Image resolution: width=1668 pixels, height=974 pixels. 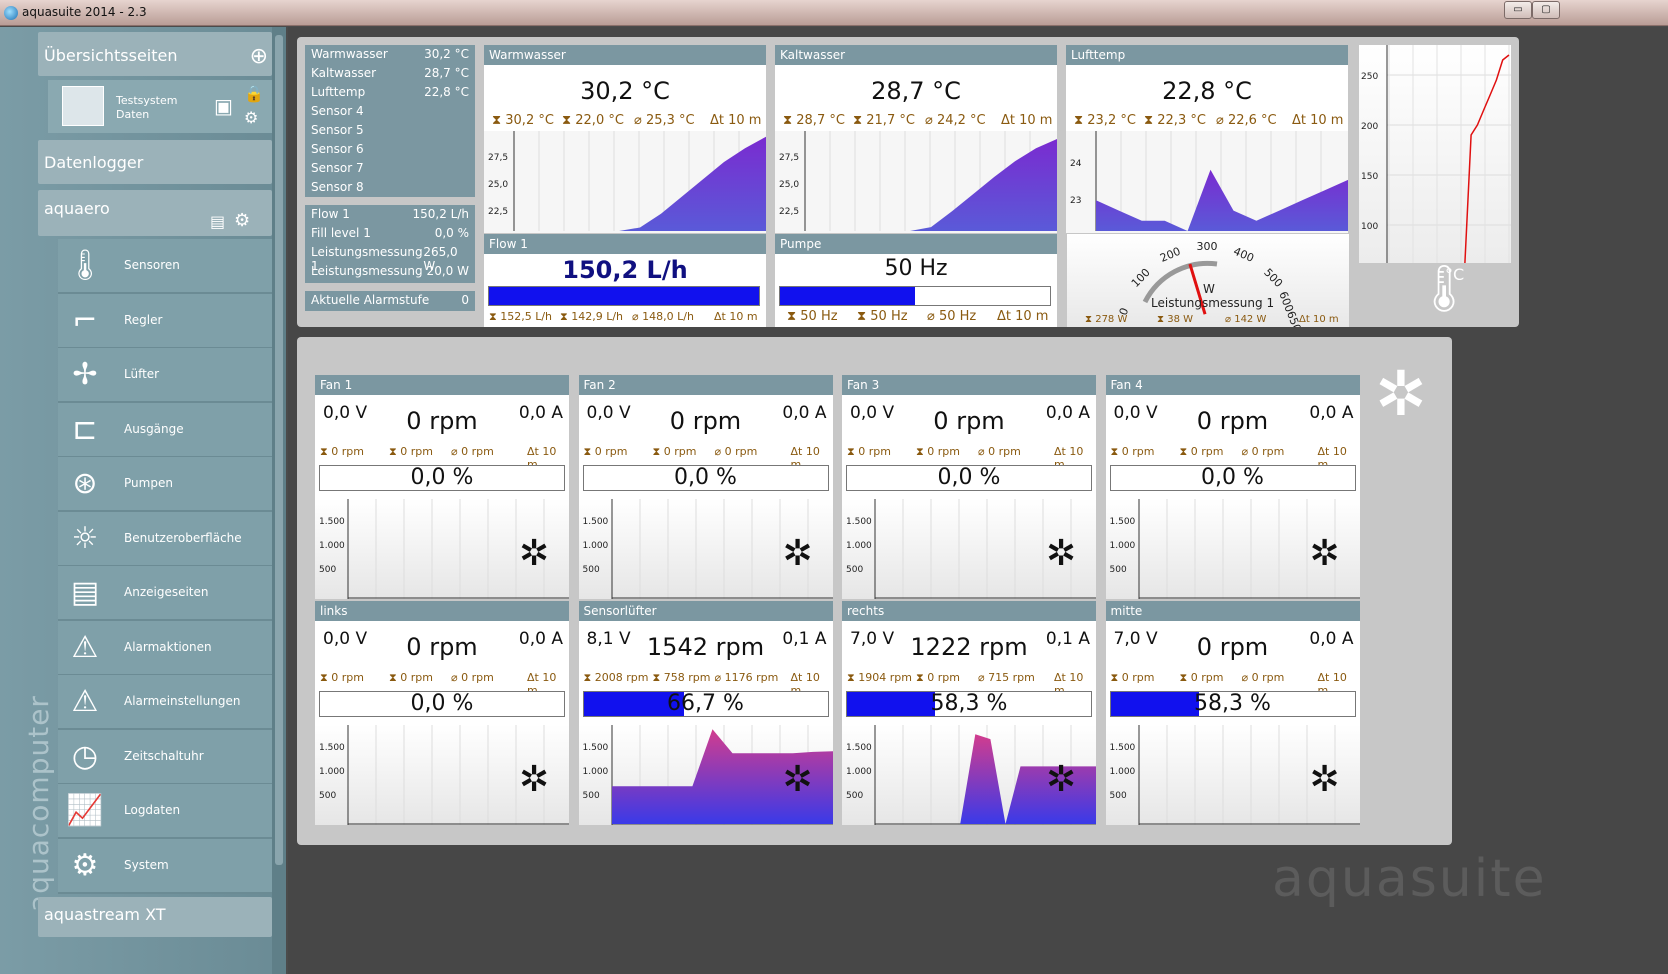 What do you see at coordinates (1141, 278) in the screenshot?
I see `gauge-tick: 100` at bounding box center [1141, 278].